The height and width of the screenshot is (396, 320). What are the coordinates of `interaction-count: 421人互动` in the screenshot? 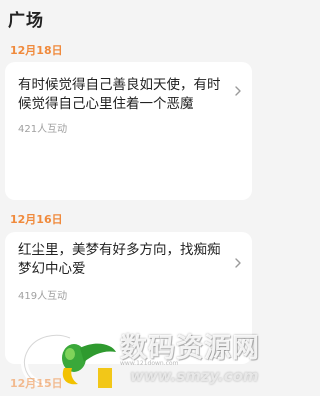 It's located at (43, 129).